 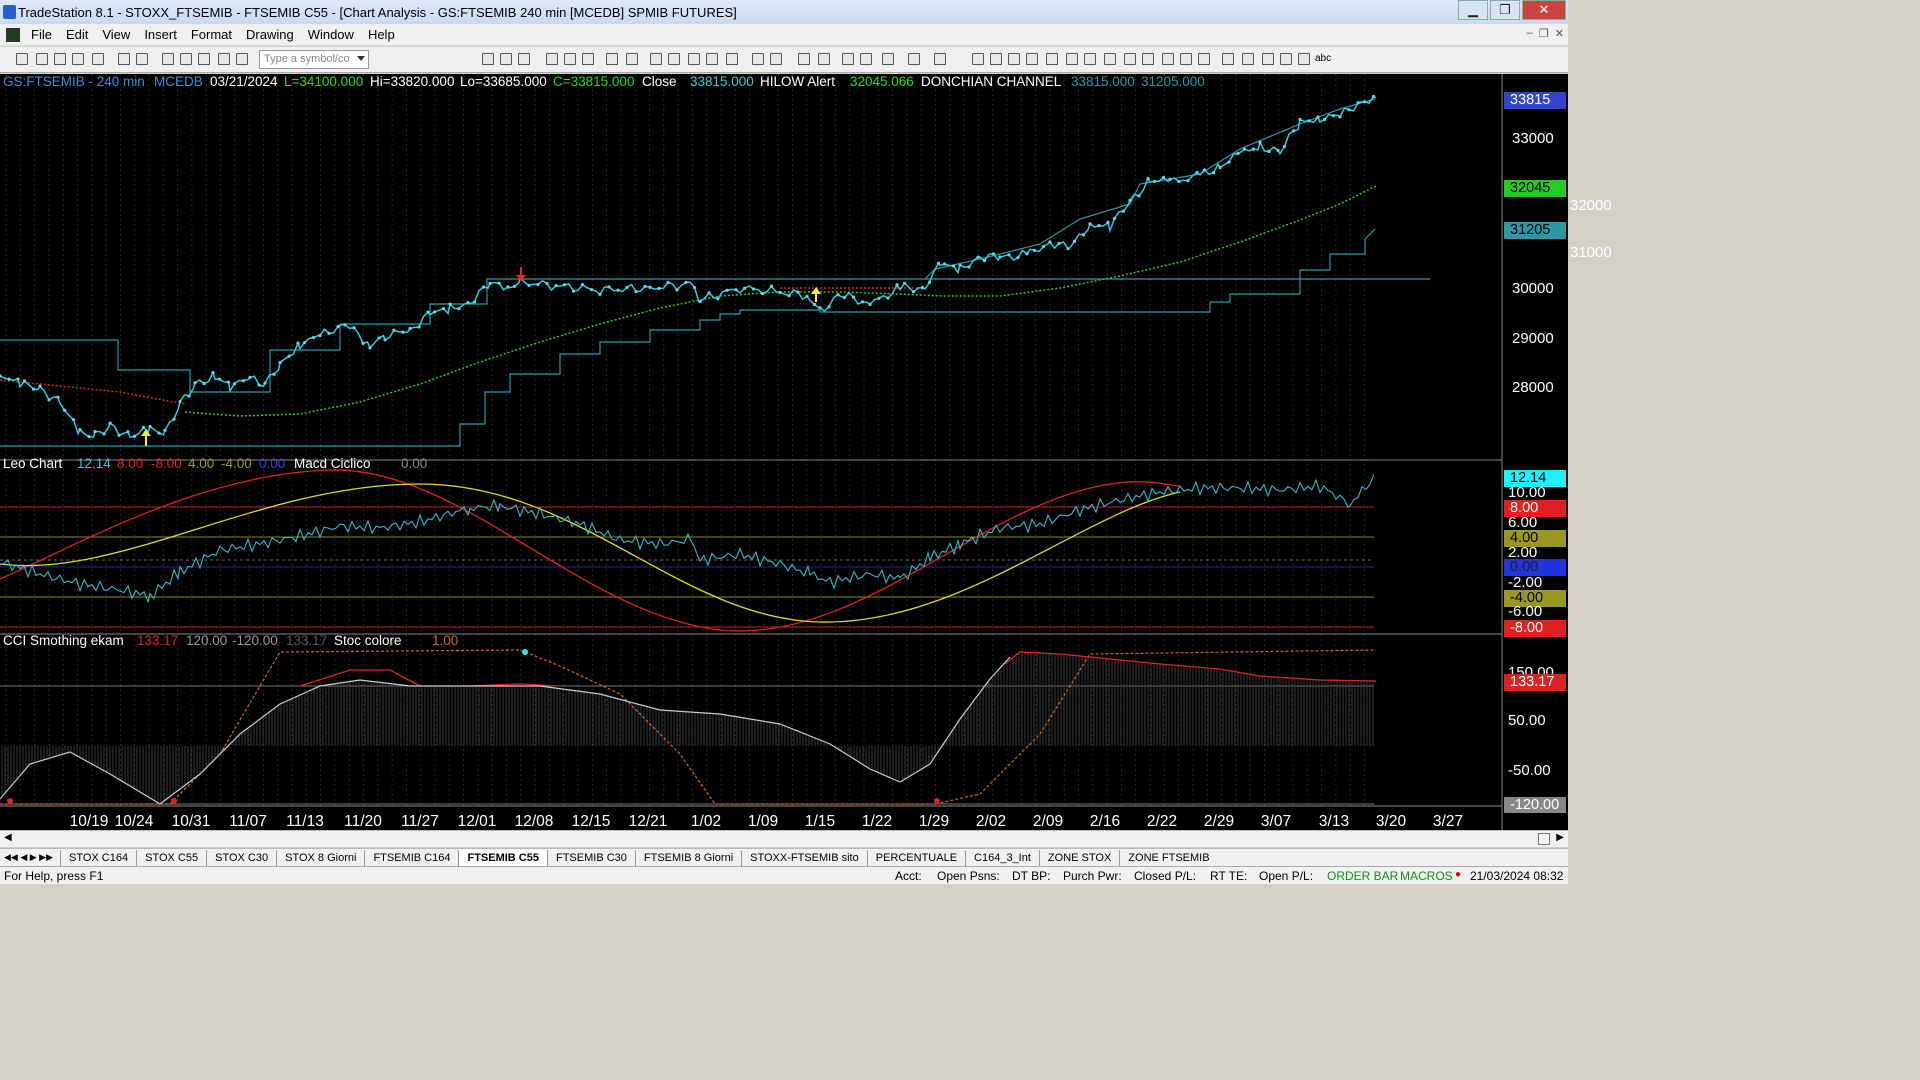 What do you see at coordinates (160, 34) in the screenshot?
I see `menu-insert: Insert` at bounding box center [160, 34].